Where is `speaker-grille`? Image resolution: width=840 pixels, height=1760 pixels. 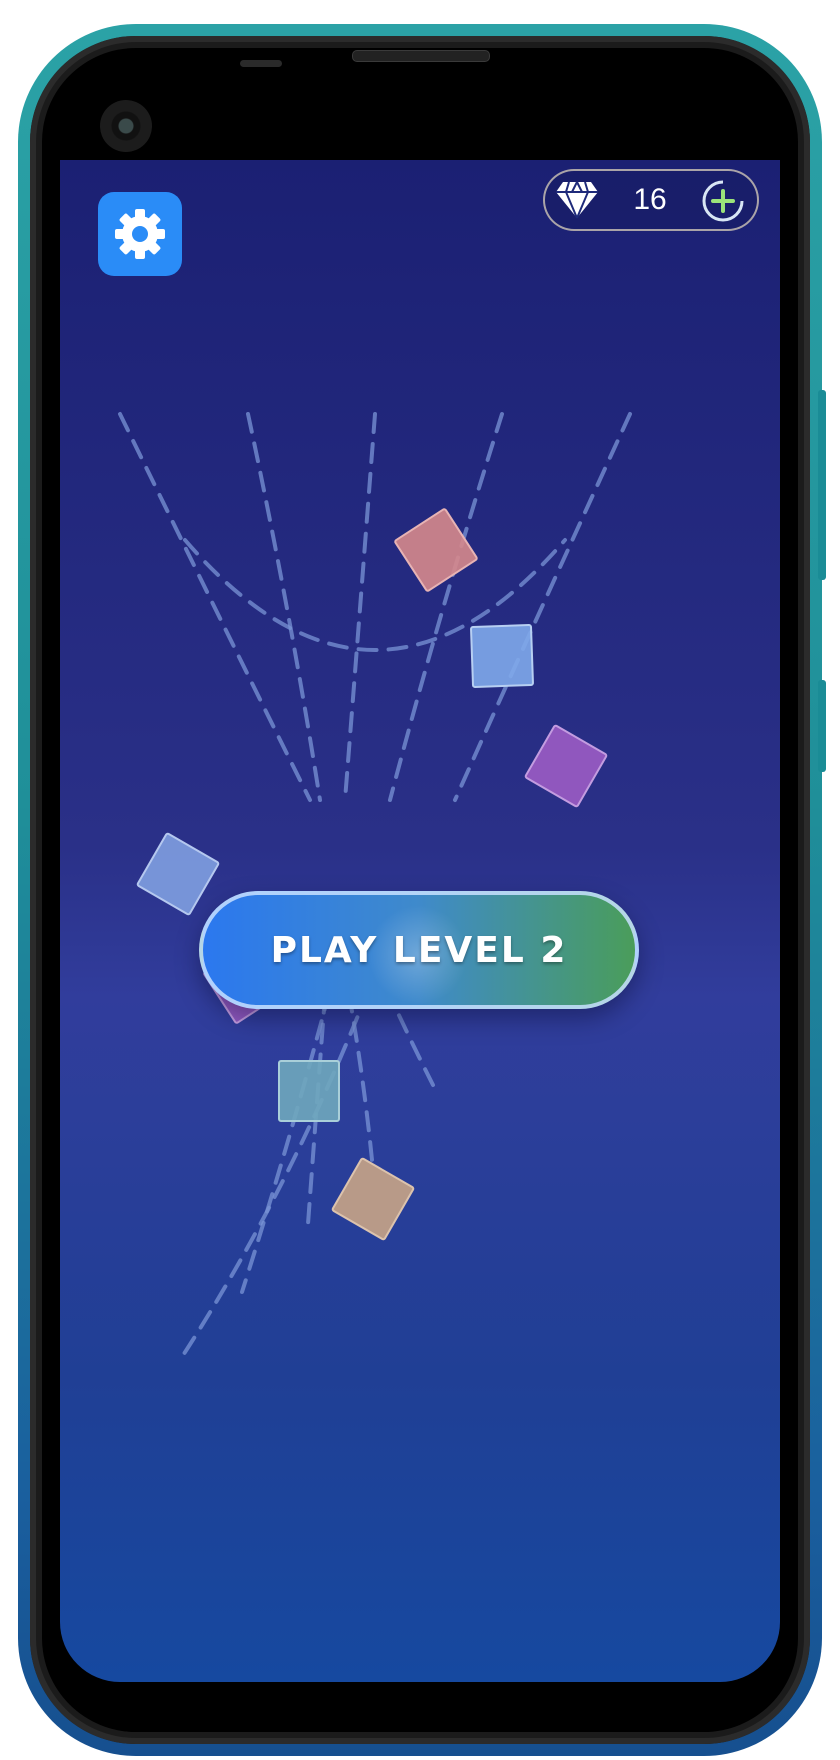
speaker-grille is located at coordinates (421, 56).